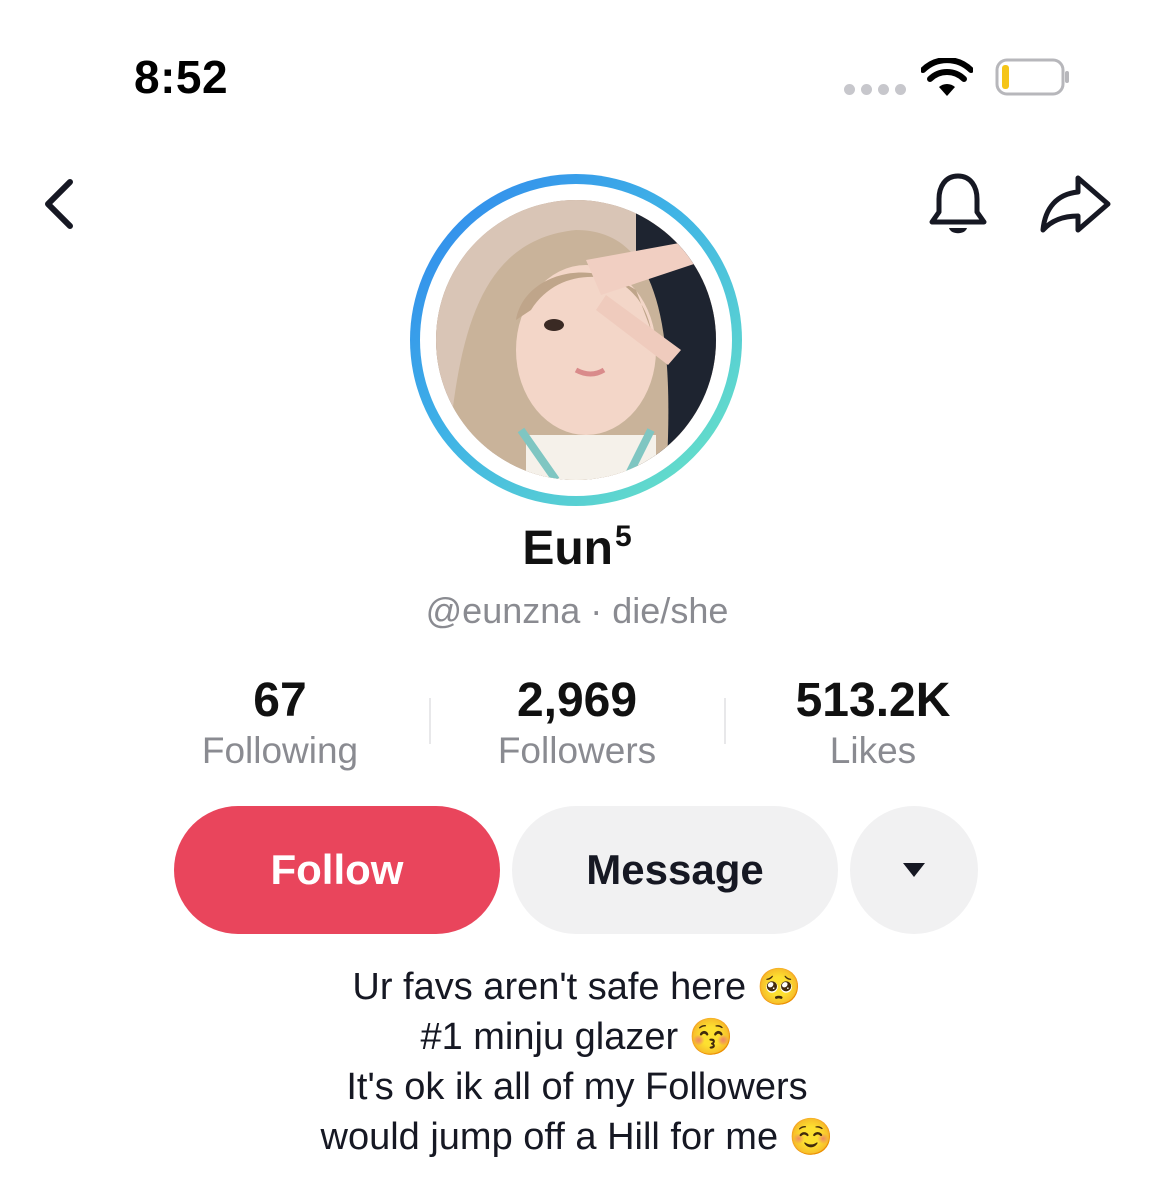 The width and height of the screenshot is (1154, 1200). Describe the element at coordinates (567, 548) in the screenshot. I see `display-name-text: Eun` at that location.